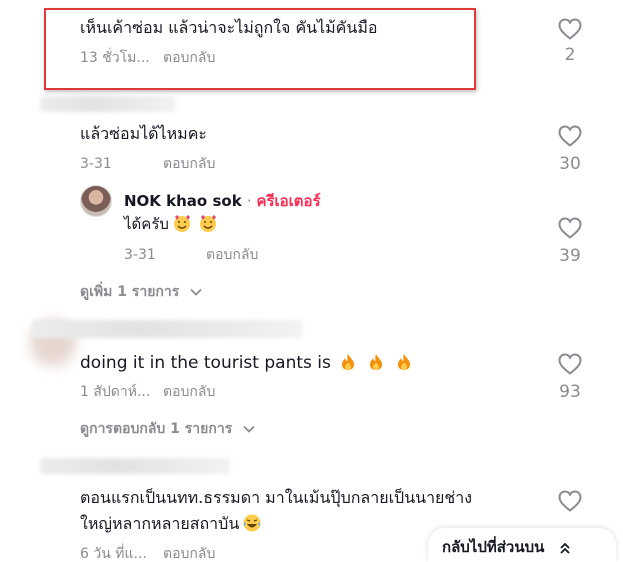 The width and height of the screenshot is (623, 562). What do you see at coordinates (156, 429) in the screenshot?
I see `view-replies-label: ดูการตอบกลับ 1 รายการ` at bounding box center [156, 429].